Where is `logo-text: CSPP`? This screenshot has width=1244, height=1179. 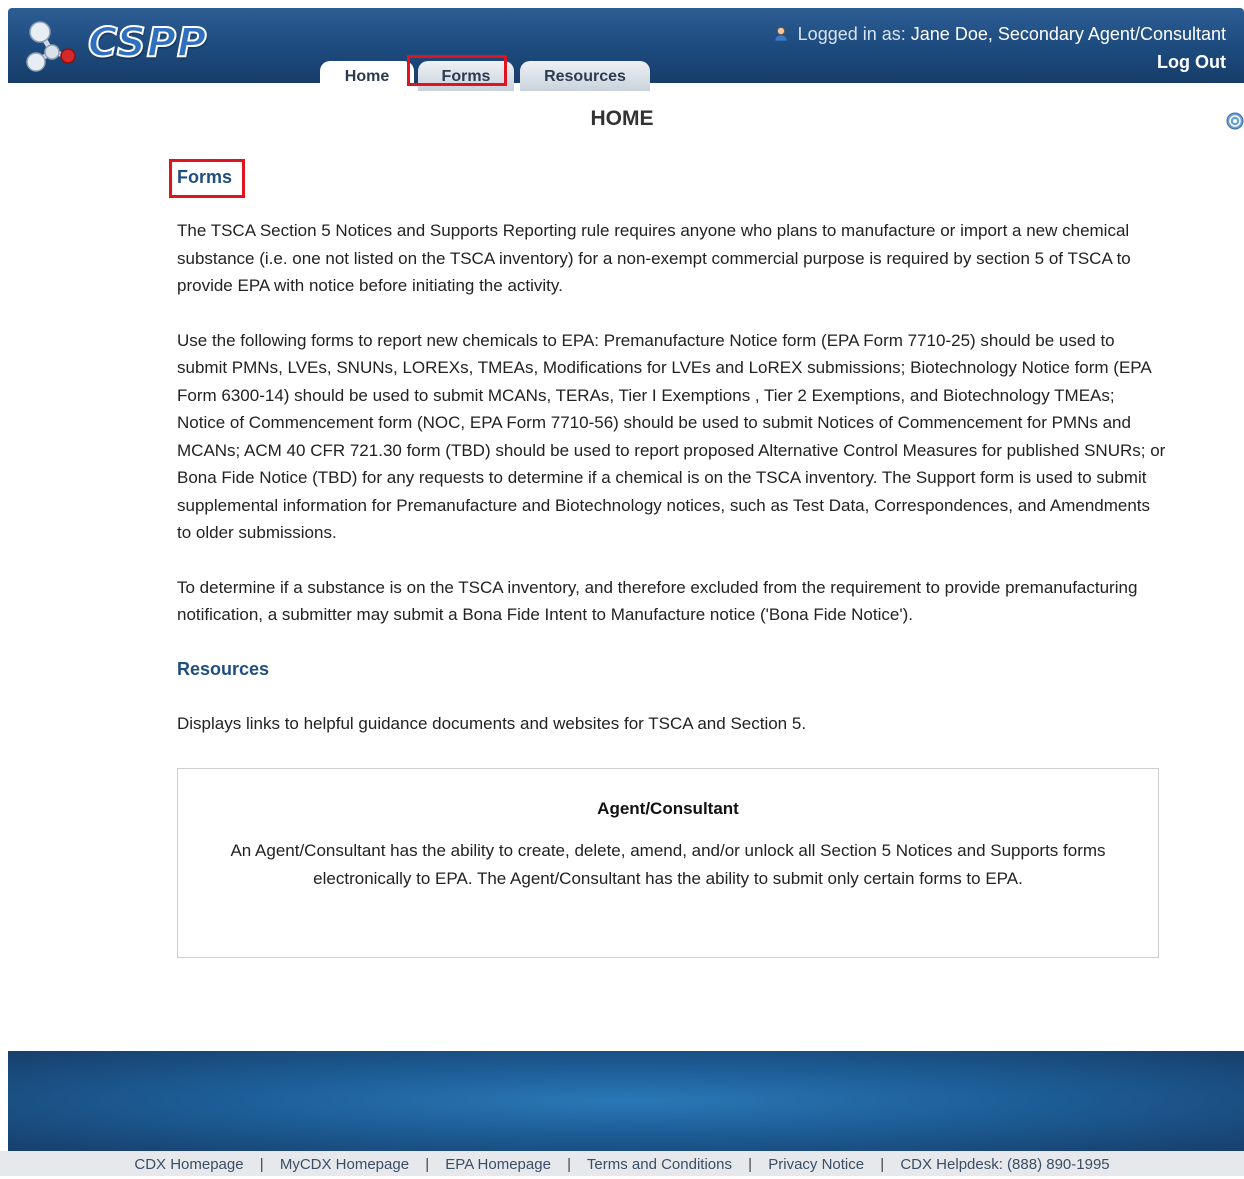 logo-text: CSPP is located at coordinates (147, 43).